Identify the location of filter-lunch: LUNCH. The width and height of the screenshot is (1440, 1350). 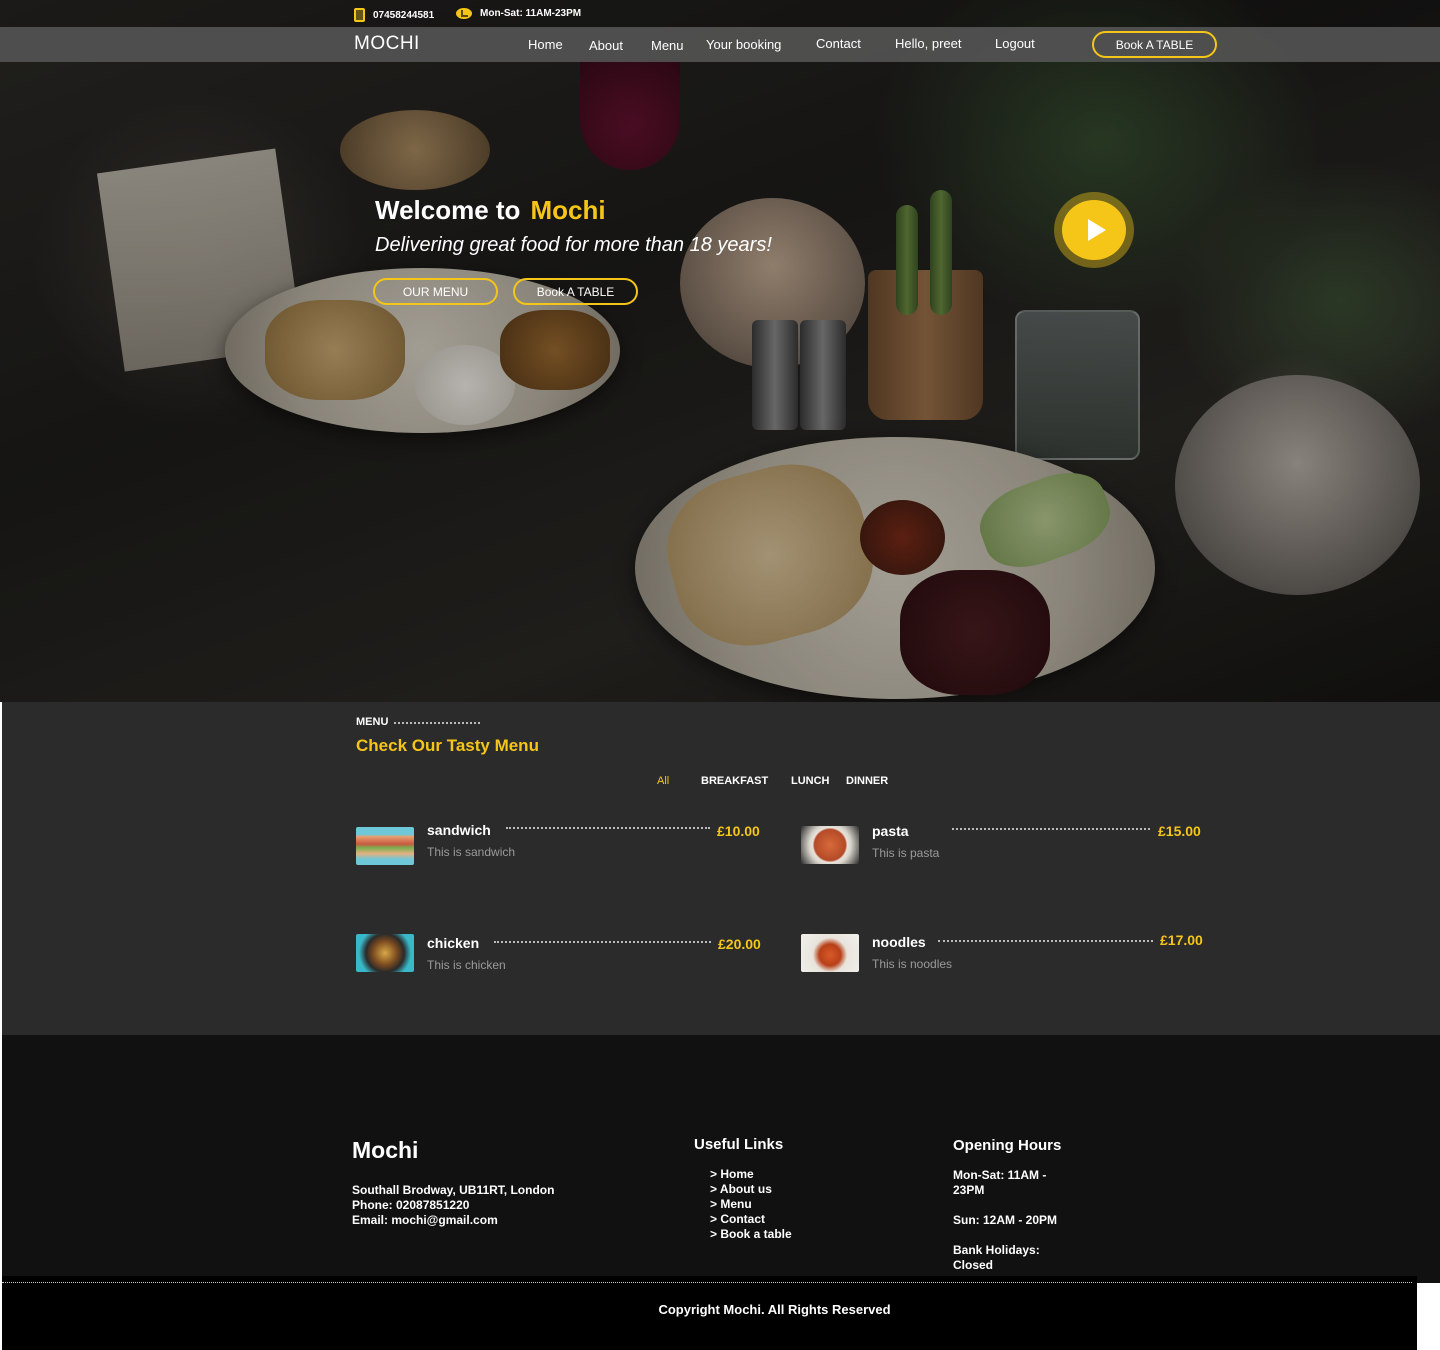
(810, 781).